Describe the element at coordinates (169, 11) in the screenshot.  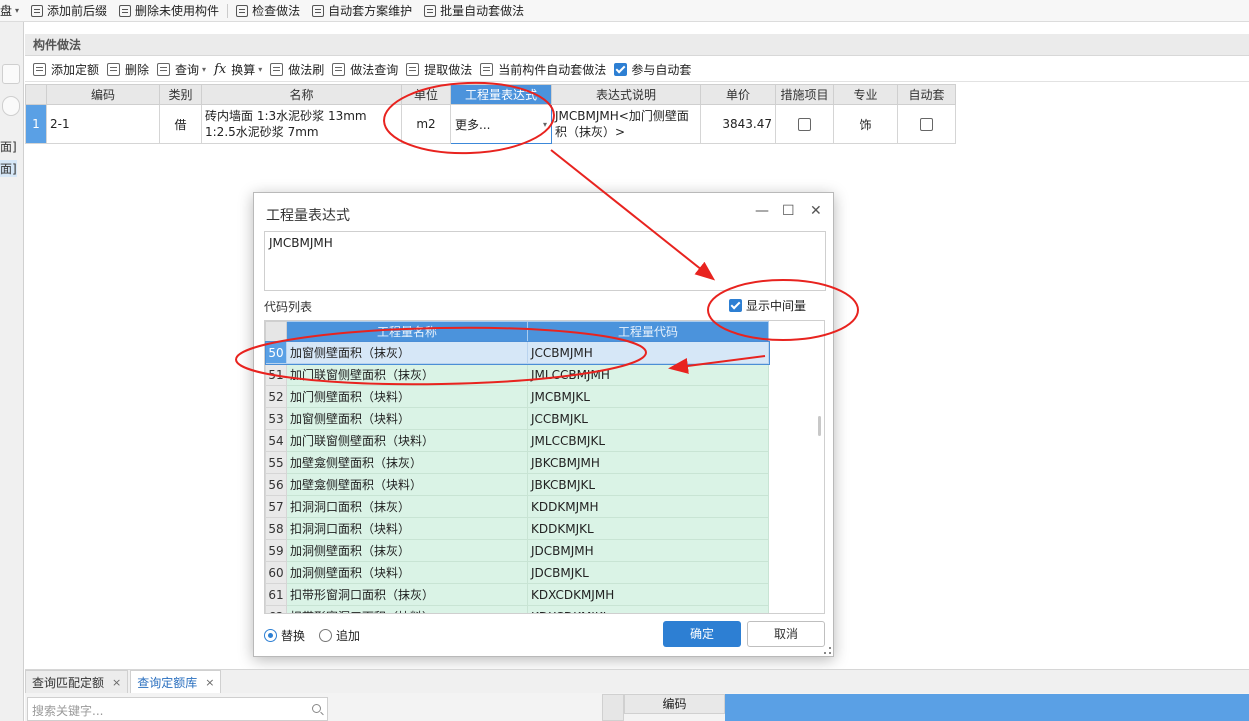
I see `delete-unused-components-button: 删除未使用构件` at that location.